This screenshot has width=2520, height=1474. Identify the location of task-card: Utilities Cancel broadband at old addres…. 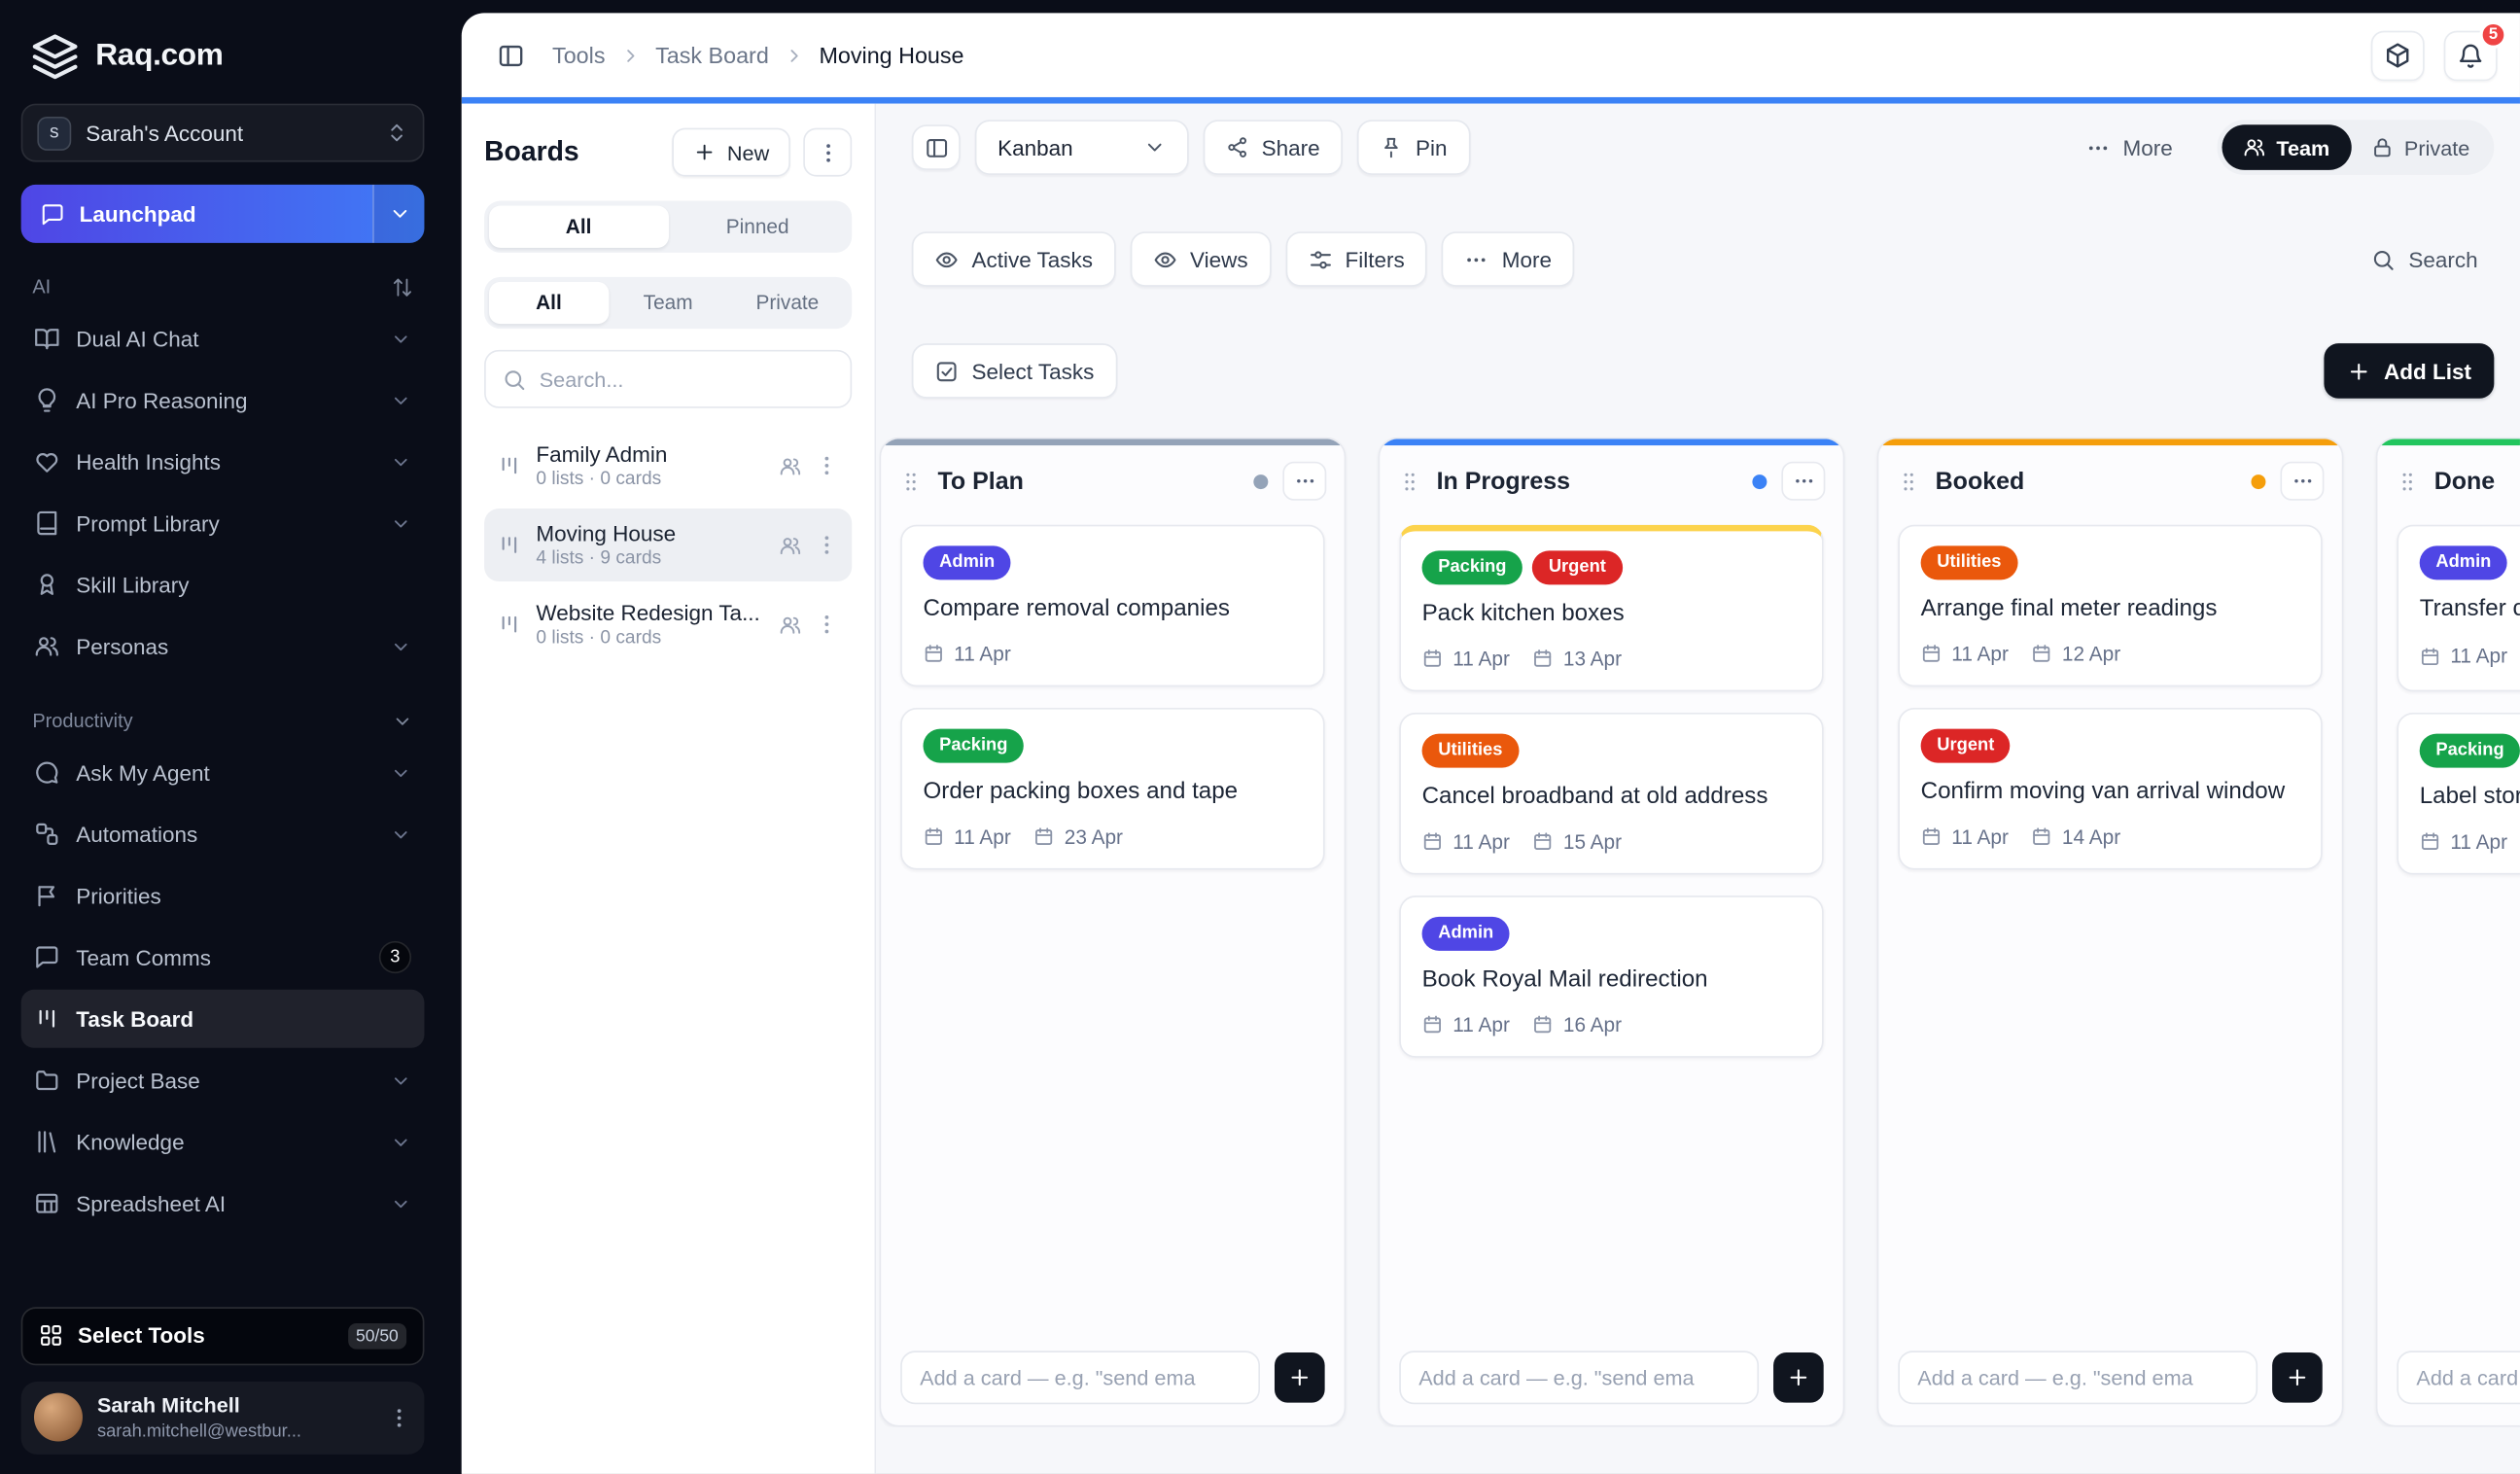
(1611, 793).